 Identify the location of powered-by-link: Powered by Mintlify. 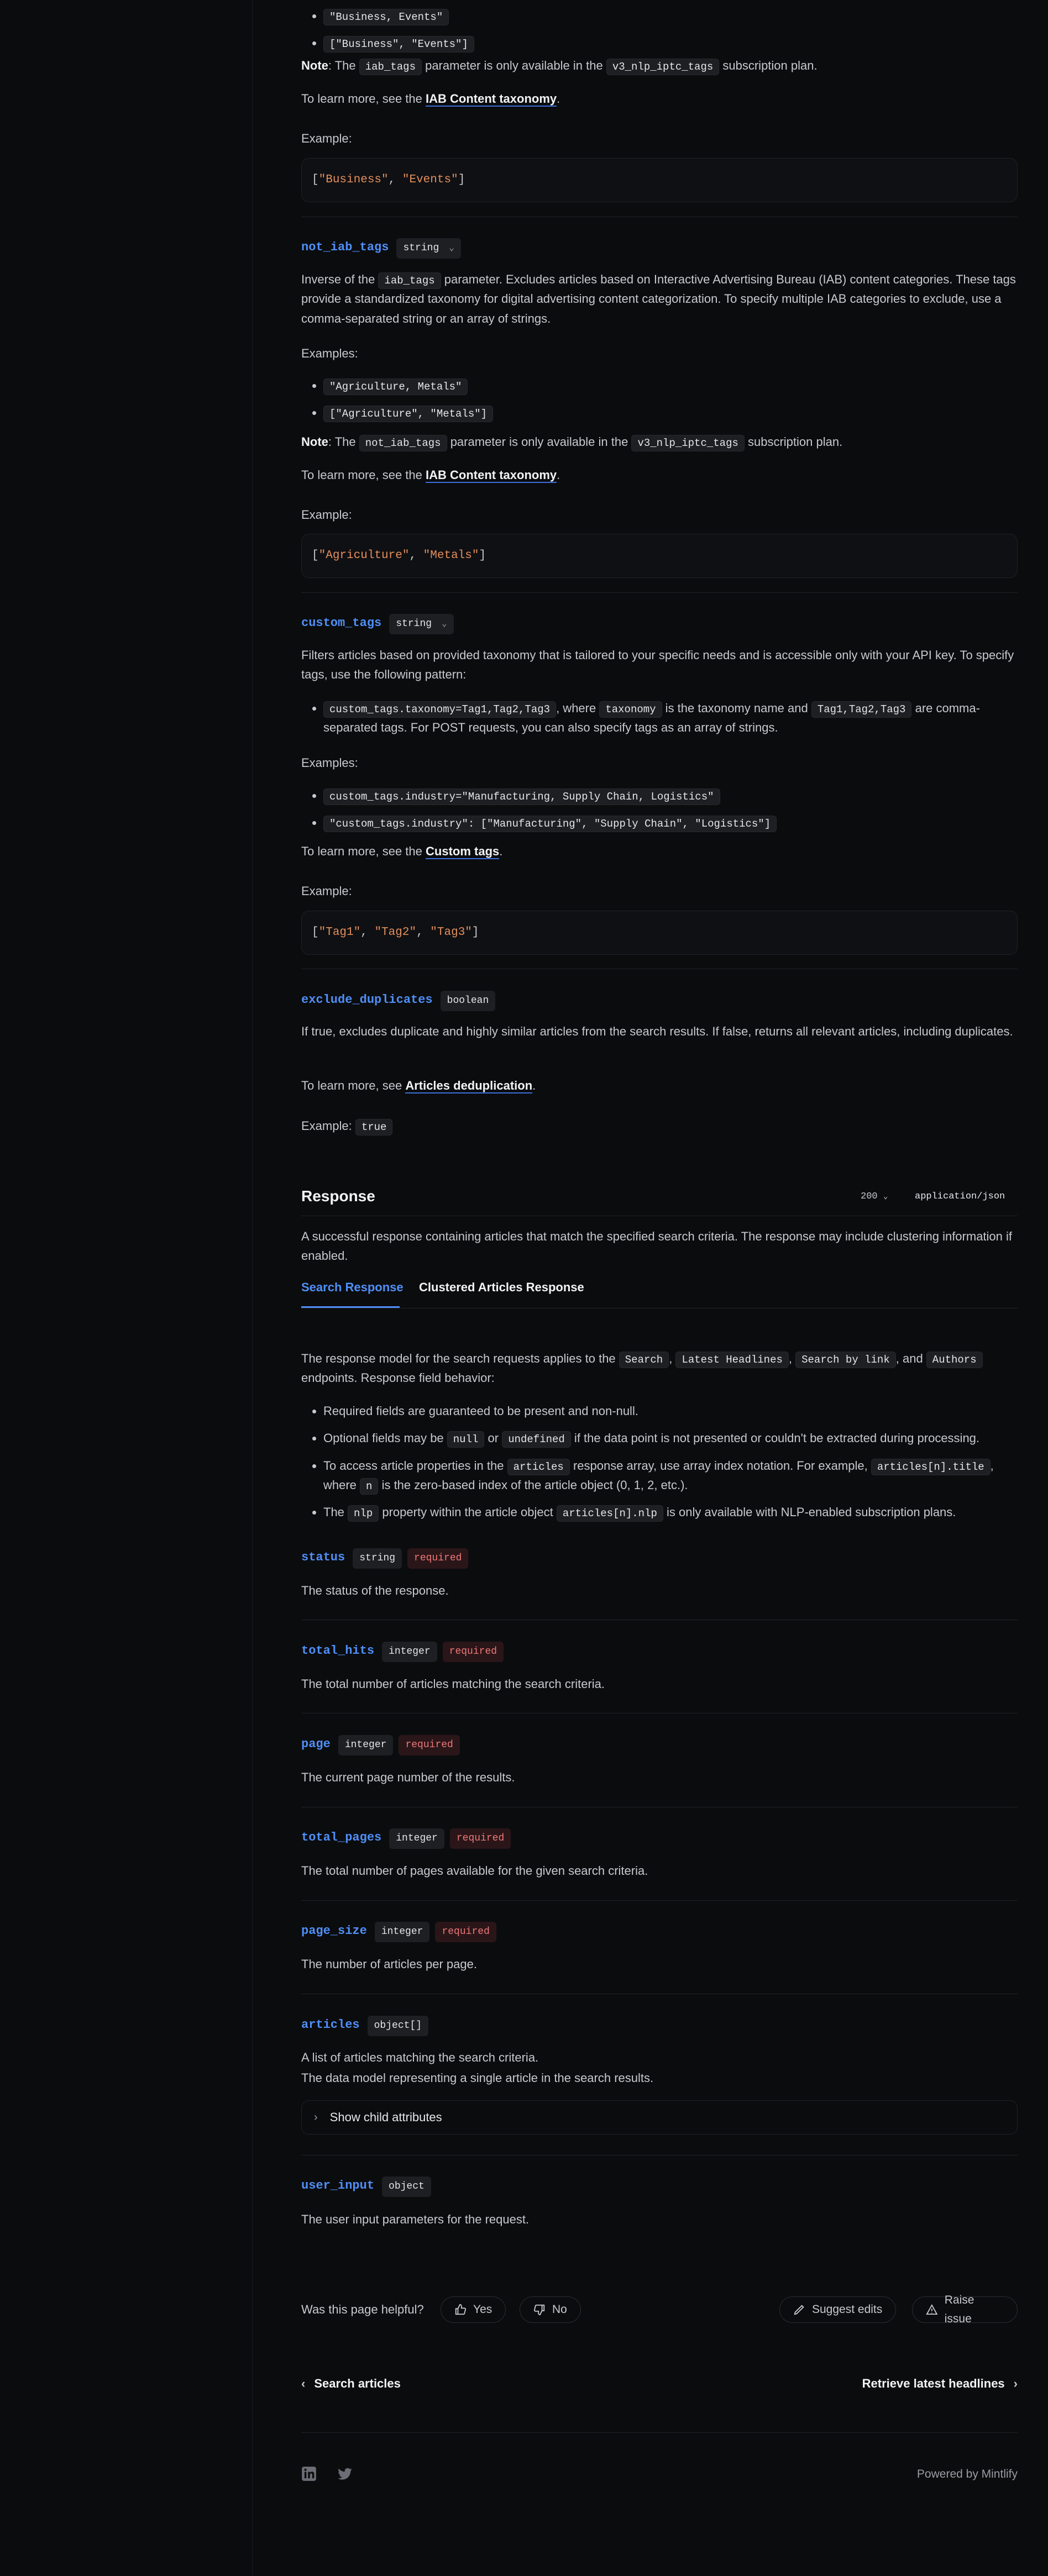
(968, 2474).